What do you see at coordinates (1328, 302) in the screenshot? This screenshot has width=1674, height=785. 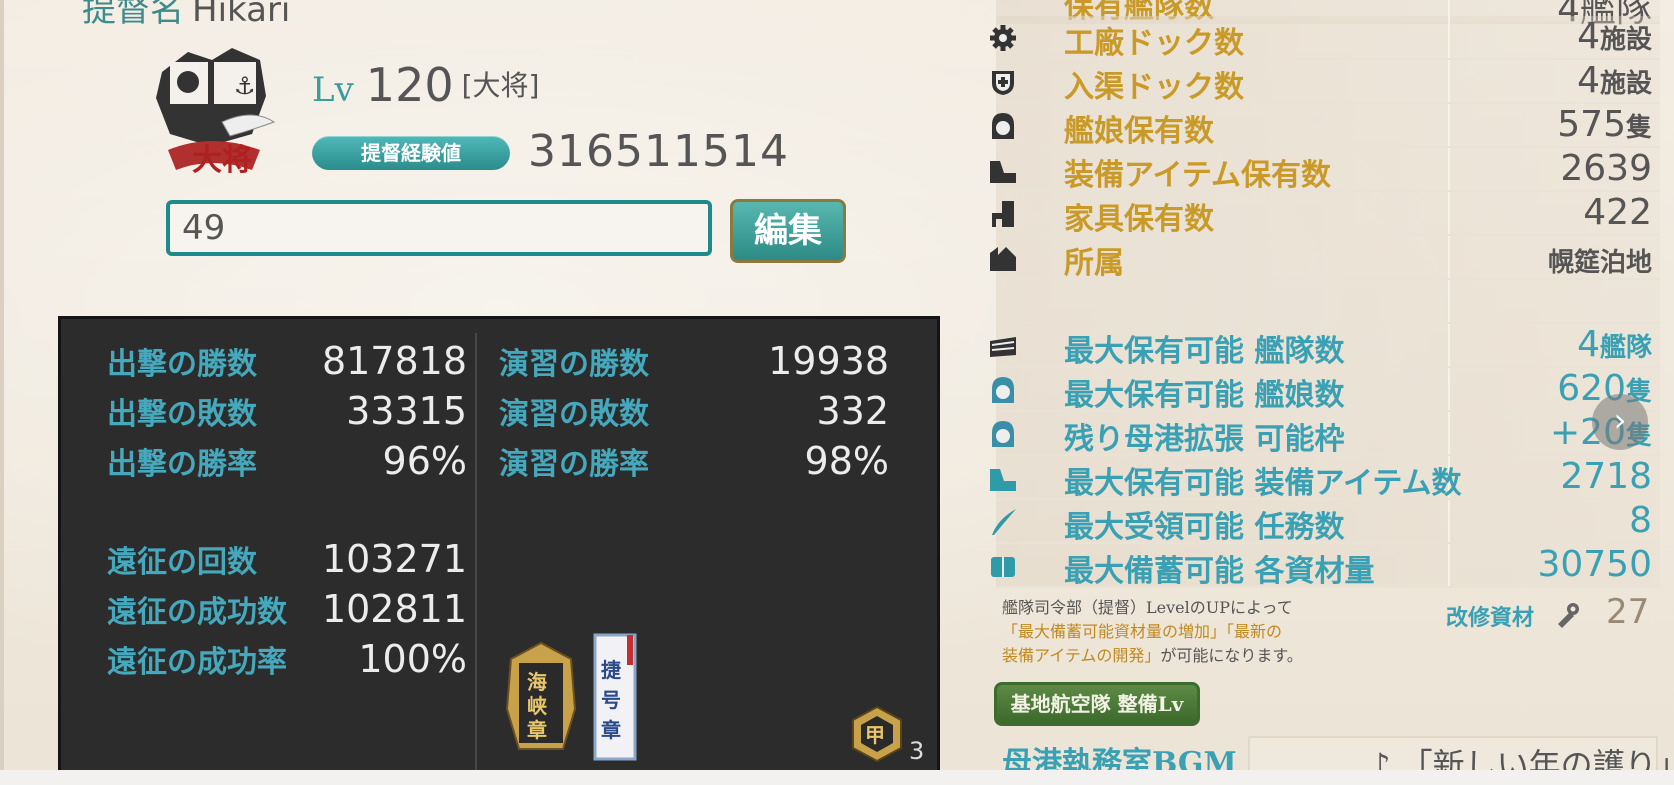 I see `stat-row-spacer` at bounding box center [1328, 302].